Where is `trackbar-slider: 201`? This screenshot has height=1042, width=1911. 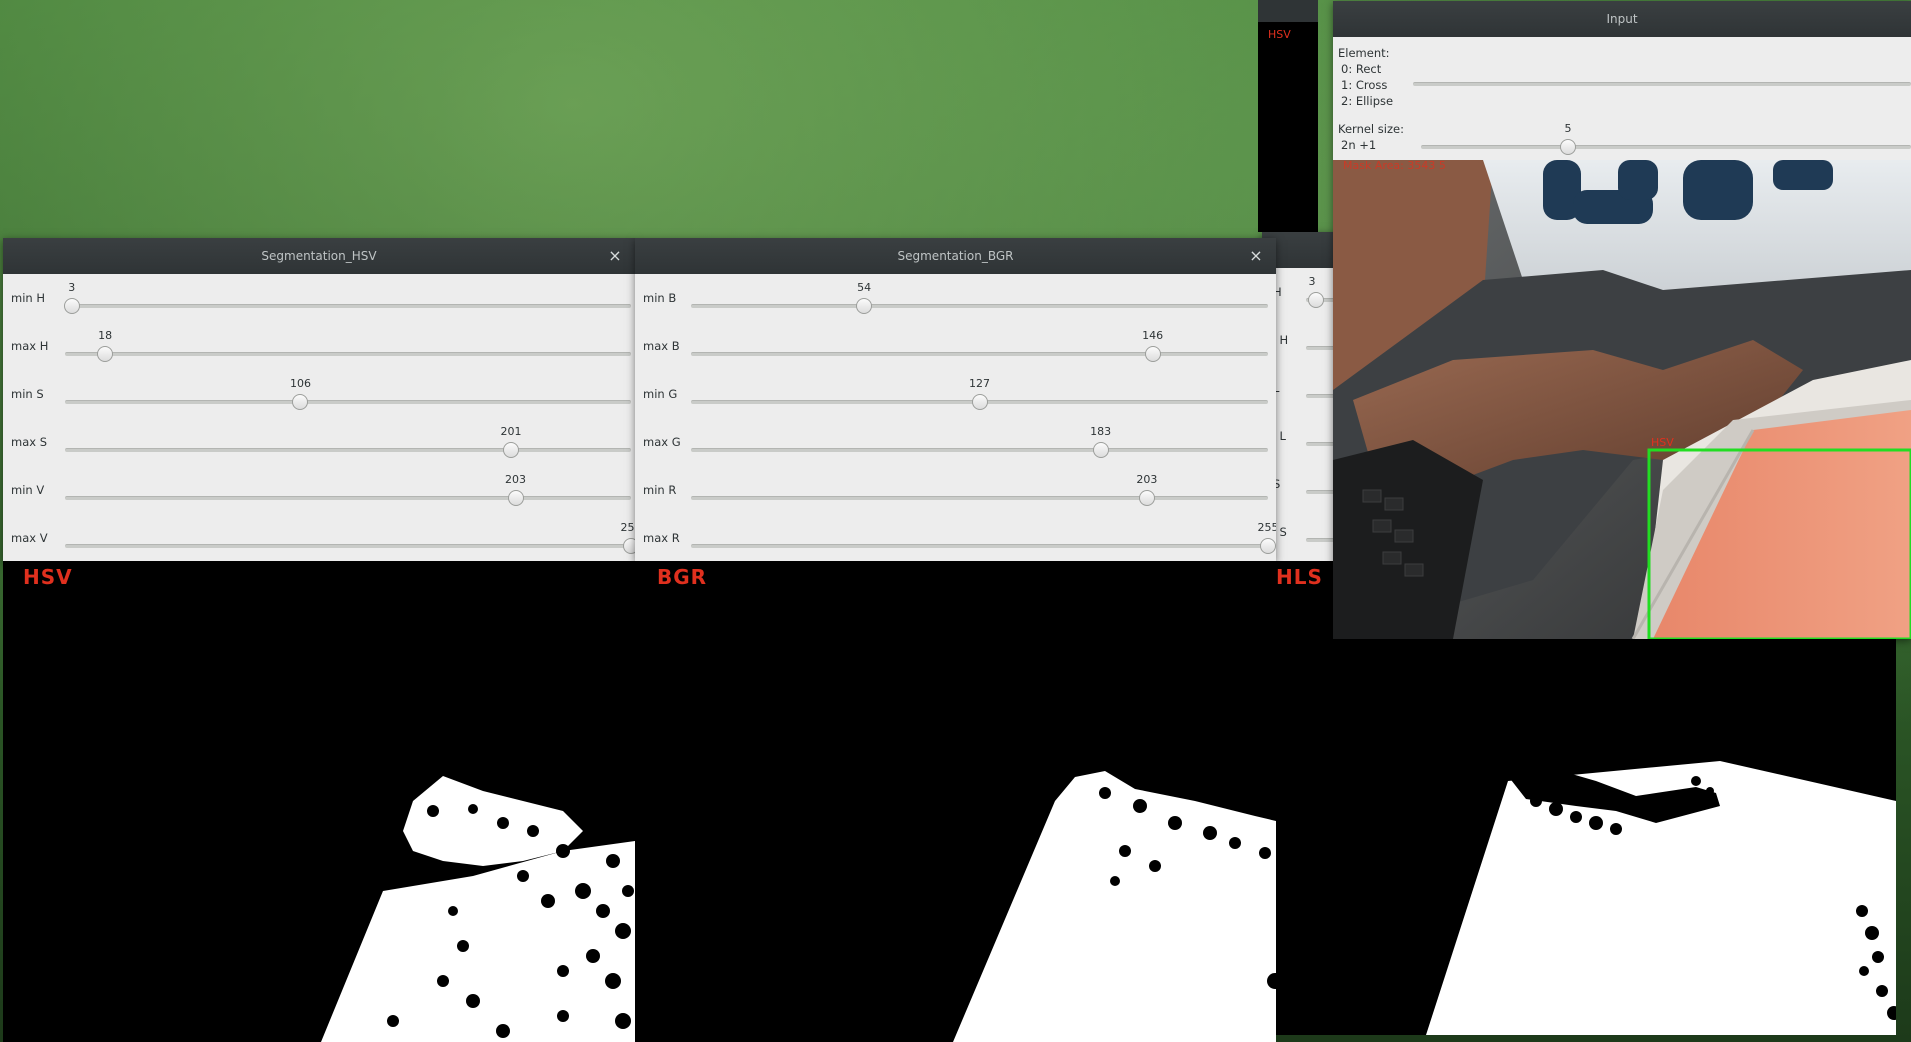 trackbar-slider: 201 is located at coordinates (348, 441).